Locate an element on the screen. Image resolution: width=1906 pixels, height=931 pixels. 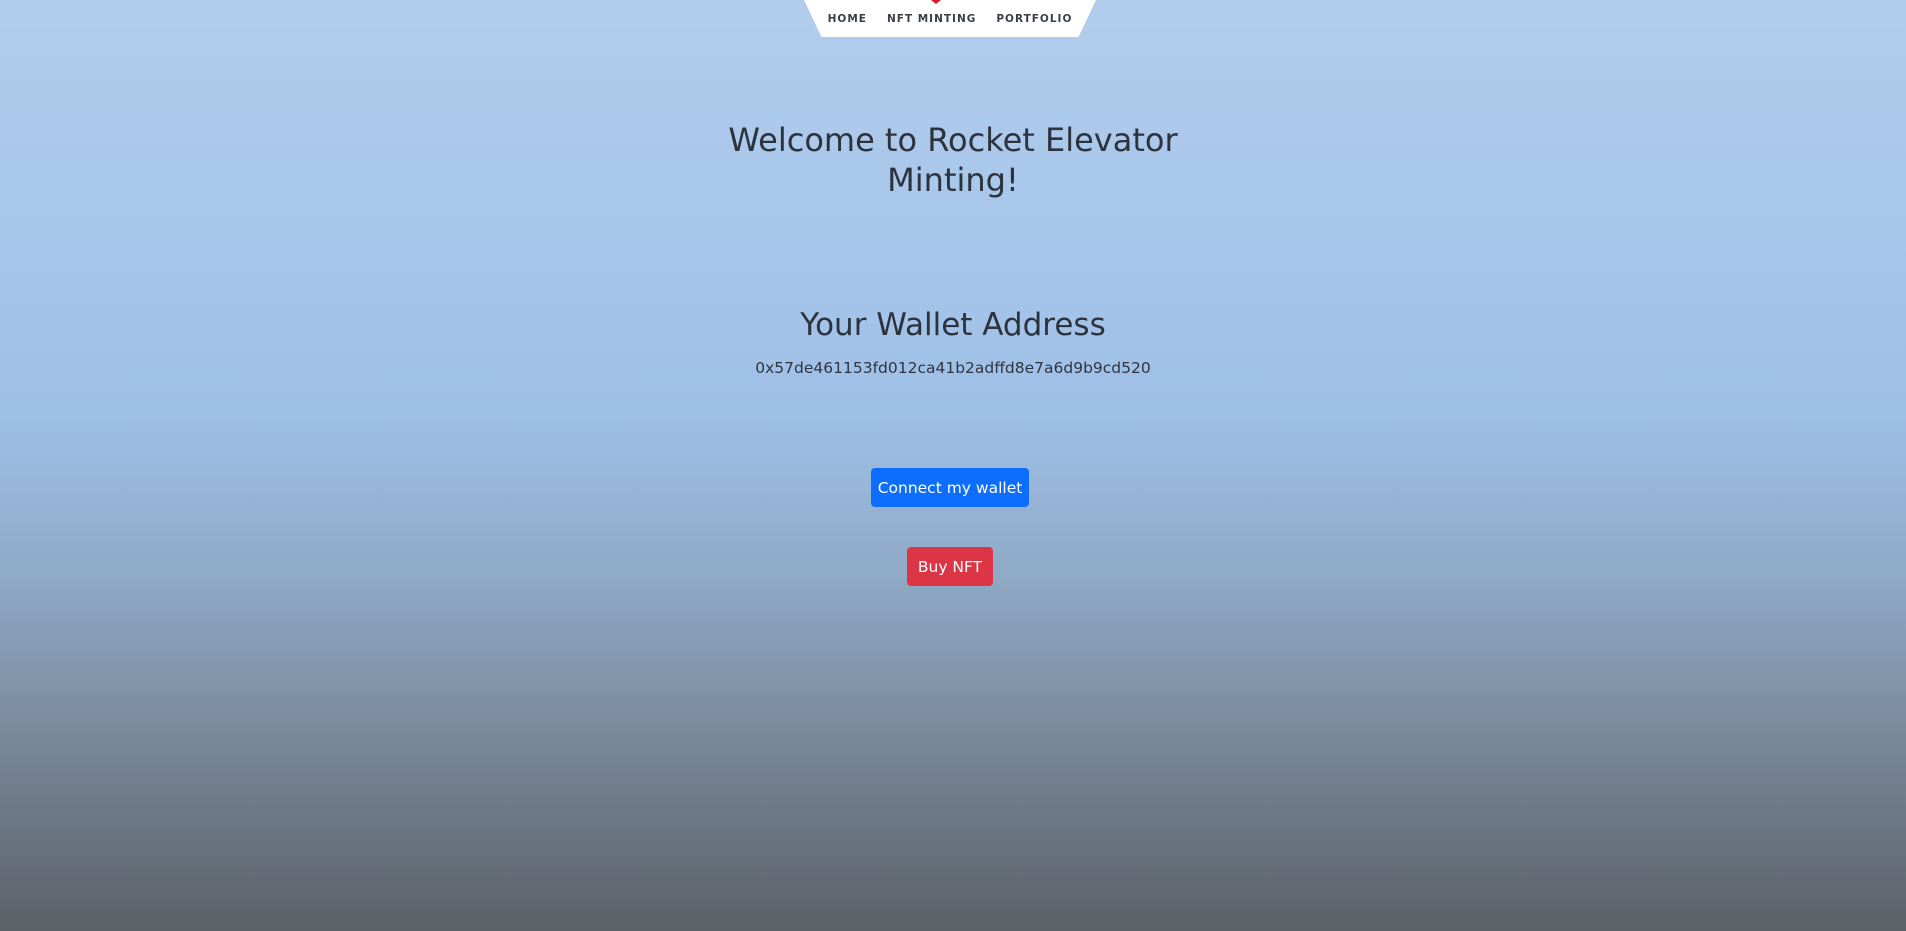
nav-home-link: HOME is located at coordinates (847, 19).